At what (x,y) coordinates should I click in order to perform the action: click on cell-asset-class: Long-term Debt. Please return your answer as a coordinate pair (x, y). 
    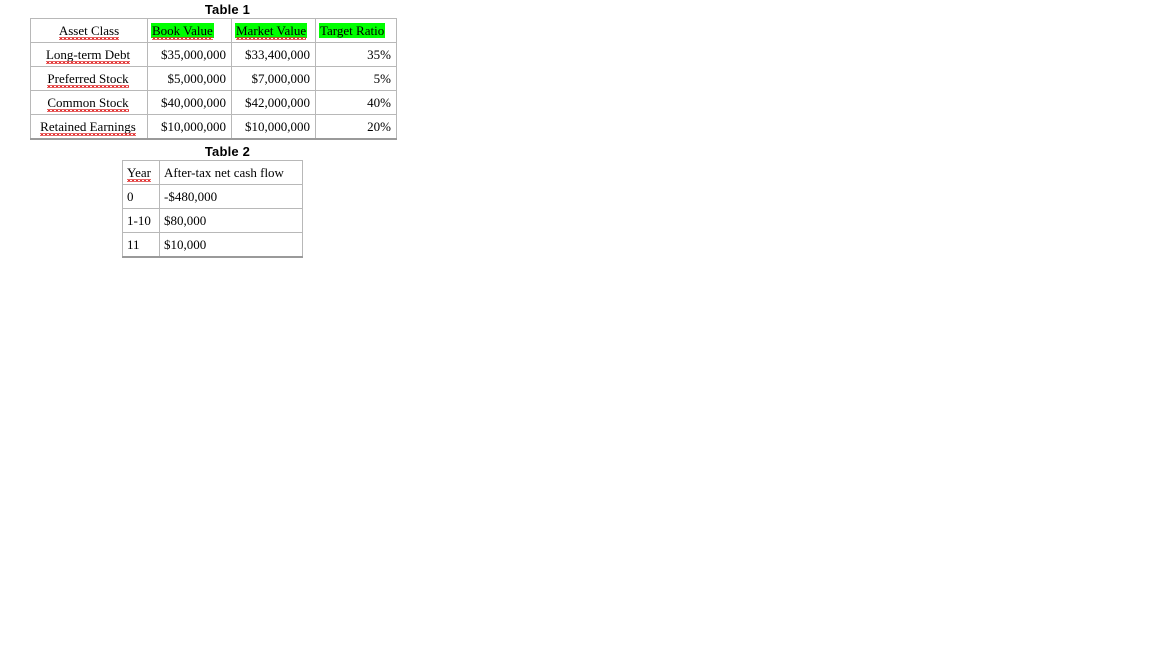
    Looking at the image, I should click on (89, 54).